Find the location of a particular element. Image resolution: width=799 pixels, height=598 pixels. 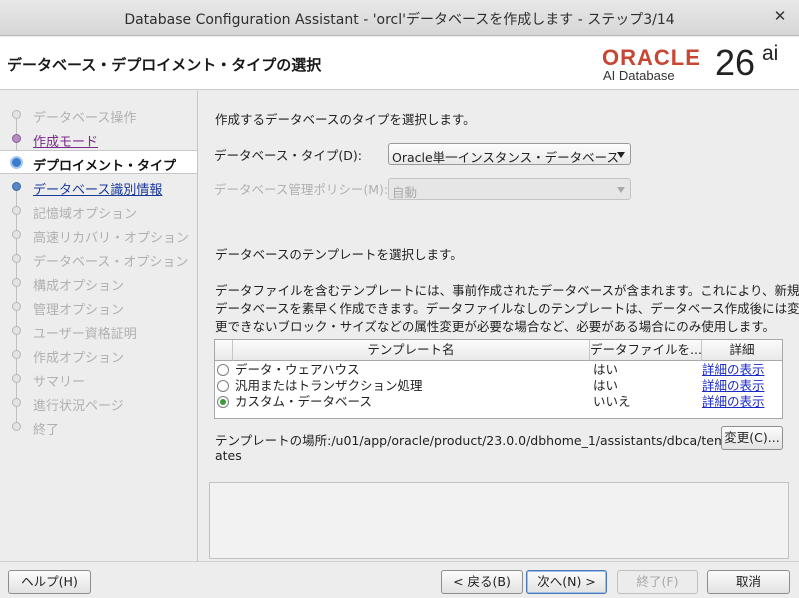

db-type-value: Oracle単一インスタンス・データベース is located at coordinates (506, 157).